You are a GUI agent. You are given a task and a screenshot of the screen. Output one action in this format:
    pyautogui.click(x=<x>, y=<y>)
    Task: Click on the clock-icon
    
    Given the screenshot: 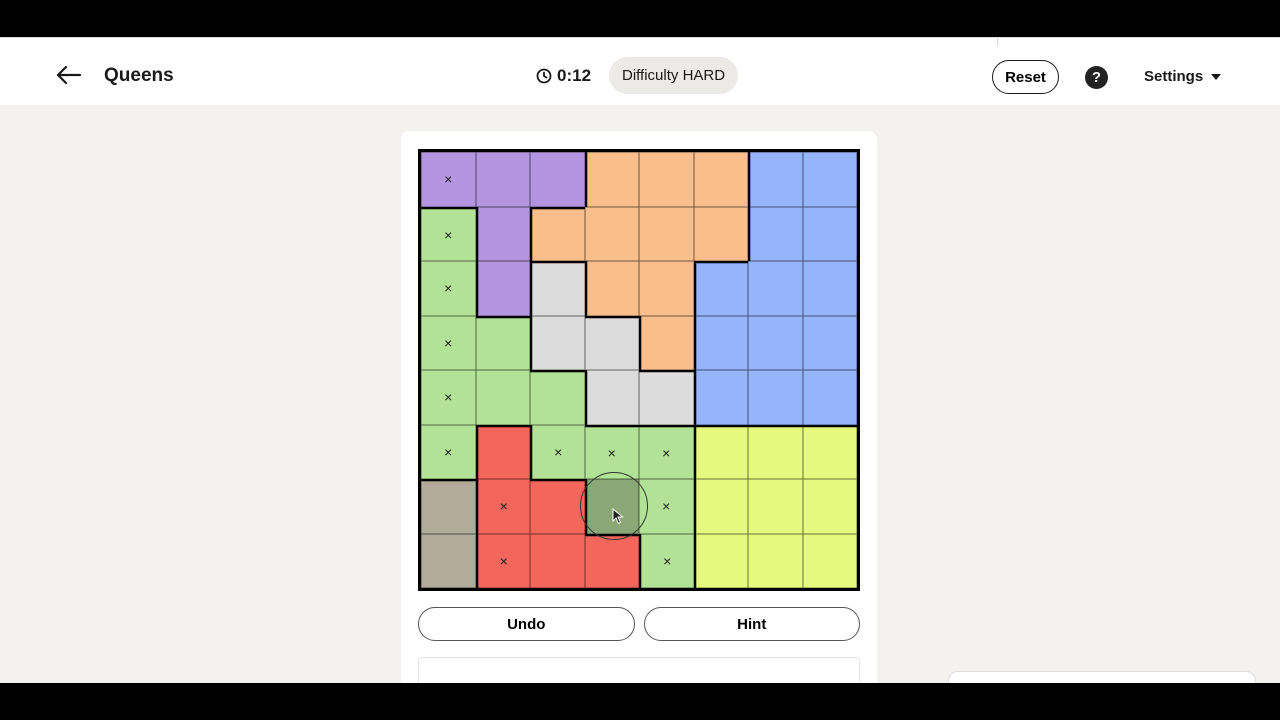 What is the action you would take?
    pyautogui.click(x=544, y=76)
    